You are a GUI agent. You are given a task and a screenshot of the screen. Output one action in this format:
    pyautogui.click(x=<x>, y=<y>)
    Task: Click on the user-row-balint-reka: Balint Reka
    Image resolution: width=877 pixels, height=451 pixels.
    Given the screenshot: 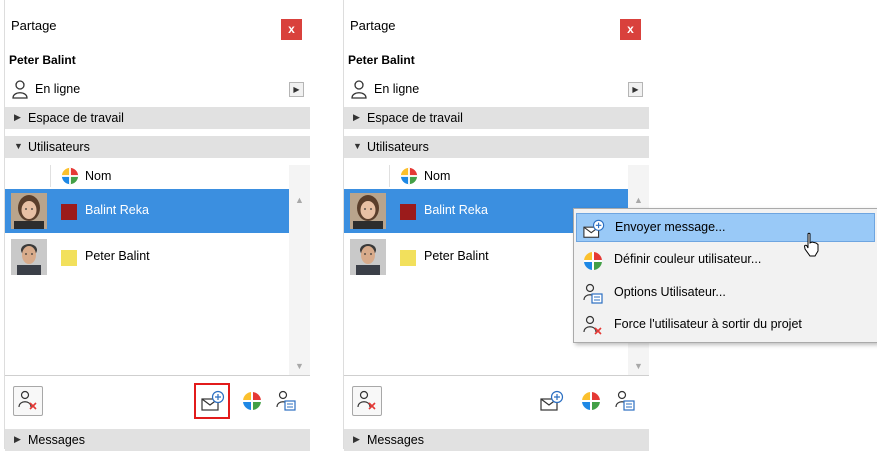 What is the action you would take?
    pyautogui.click(x=147, y=211)
    